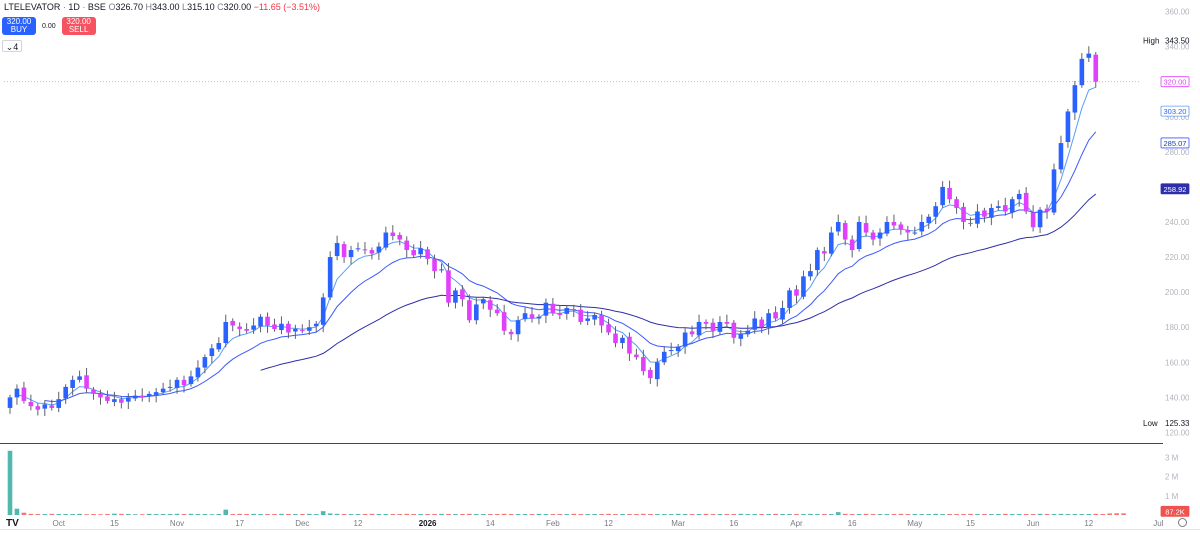  I want to click on interval: 1D, so click(74, 7).